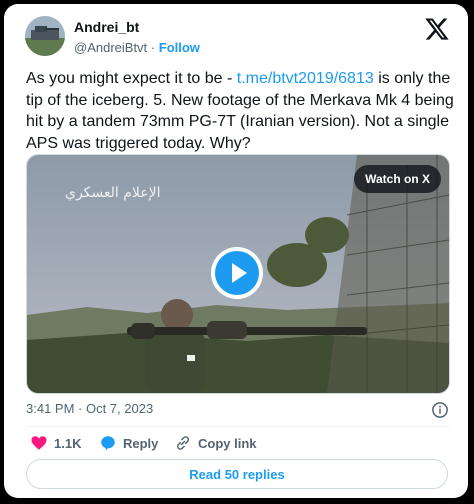 Image resolution: width=474 pixels, height=504 pixels. I want to click on user-name: Andrei_bt, so click(106, 27).